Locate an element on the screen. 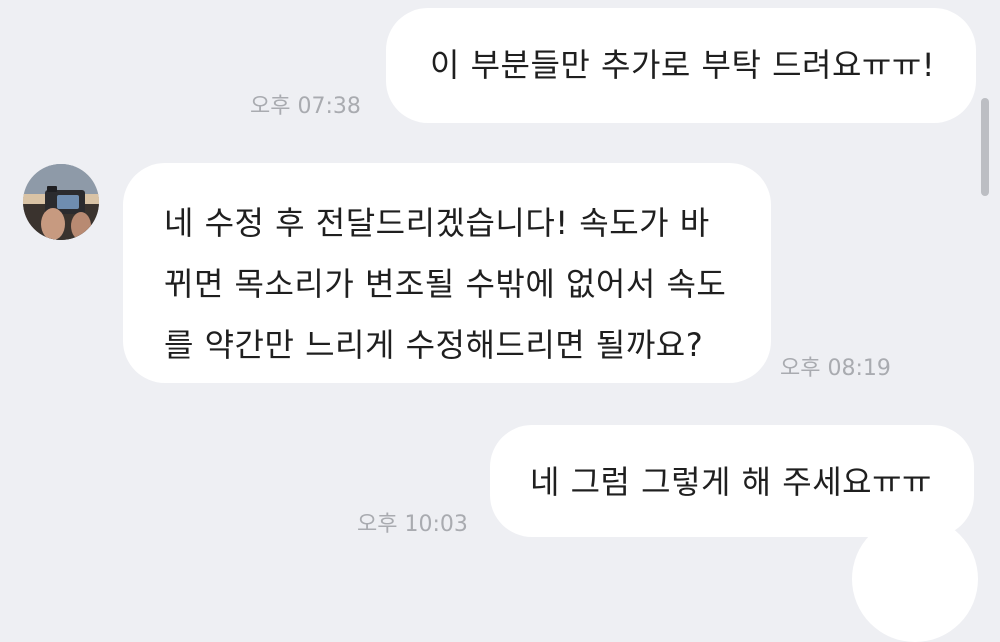 The height and width of the screenshot is (642, 1000). message-text-line: 네 수정 후 전달드리겠습니다! 속도가 바 is located at coordinates (437, 223).